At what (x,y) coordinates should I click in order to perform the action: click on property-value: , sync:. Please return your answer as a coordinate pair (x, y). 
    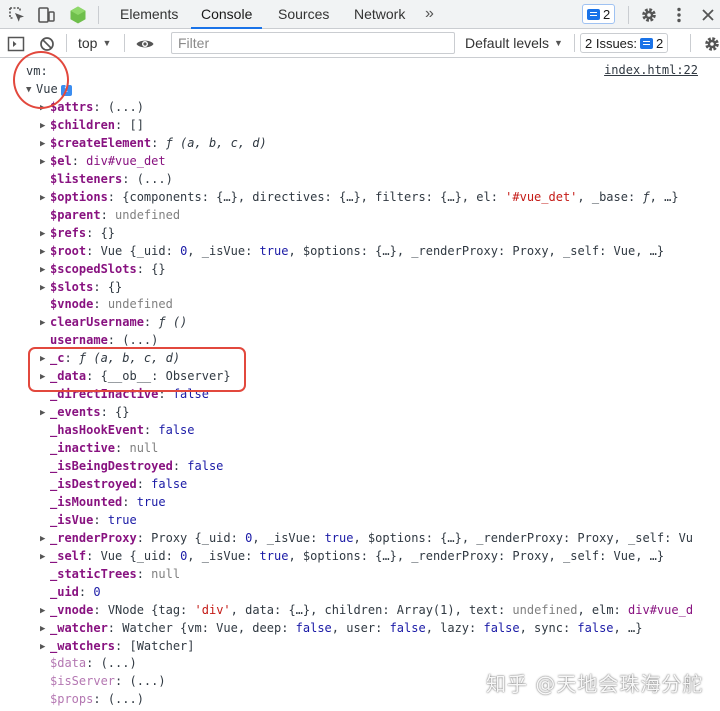
    Looking at the image, I should click on (548, 627).